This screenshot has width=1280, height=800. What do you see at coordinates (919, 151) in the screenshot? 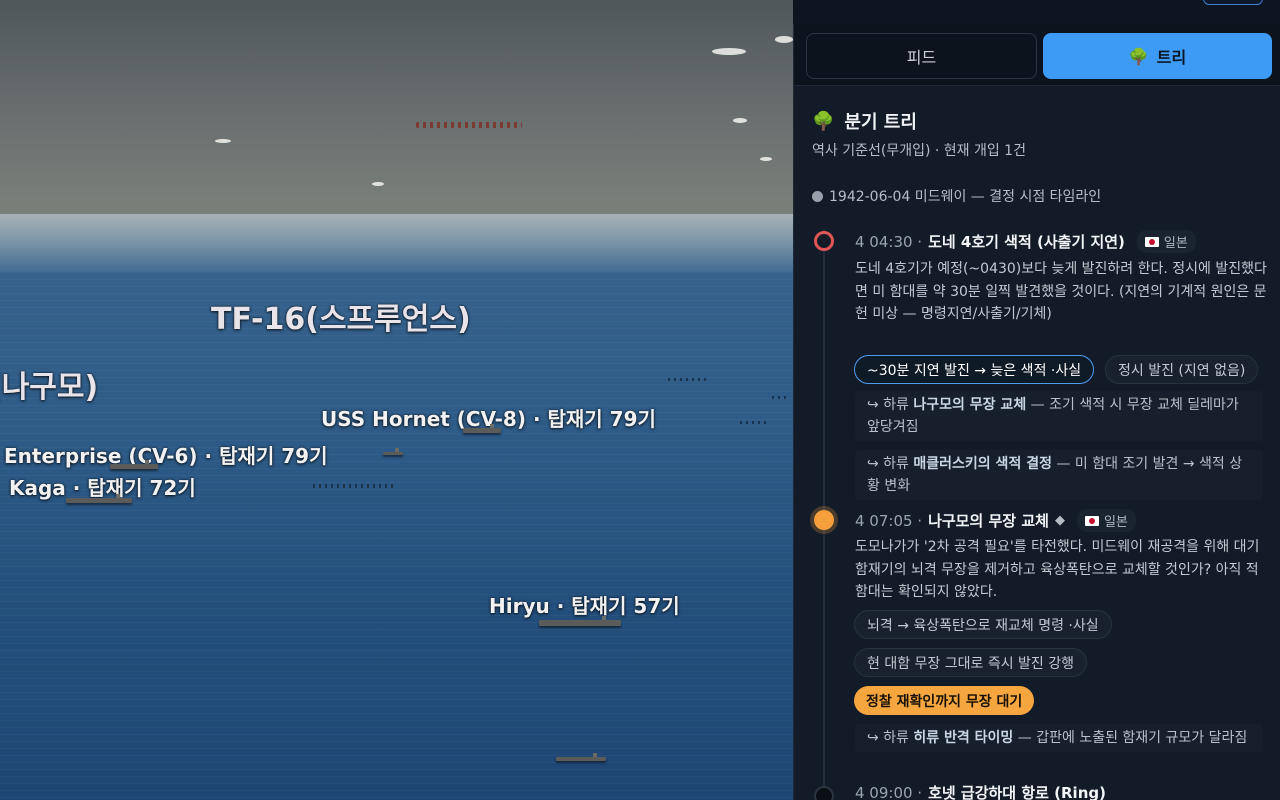
I see `tree-subtitle: 역사 기준선(무개입) · 현재 개입 1건` at bounding box center [919, 151].